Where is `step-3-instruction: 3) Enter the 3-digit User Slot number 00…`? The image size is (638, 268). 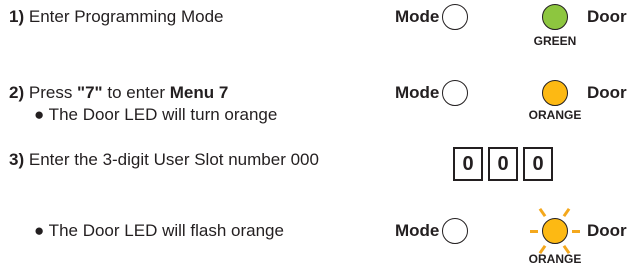
step-3-instruction: 3) Enter the 3-digit User Slot number 00… is located at coordinates (164, 160).